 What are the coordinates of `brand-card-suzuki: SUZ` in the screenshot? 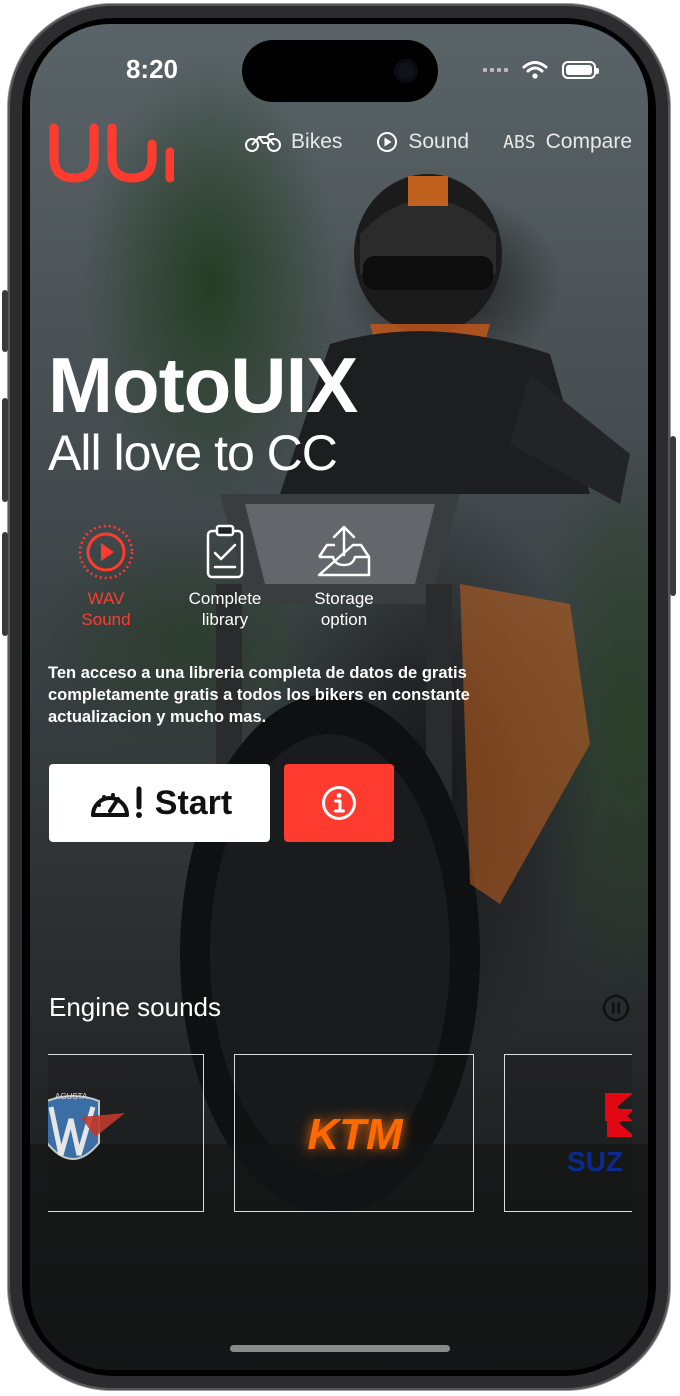 It's located at (568, 1133).